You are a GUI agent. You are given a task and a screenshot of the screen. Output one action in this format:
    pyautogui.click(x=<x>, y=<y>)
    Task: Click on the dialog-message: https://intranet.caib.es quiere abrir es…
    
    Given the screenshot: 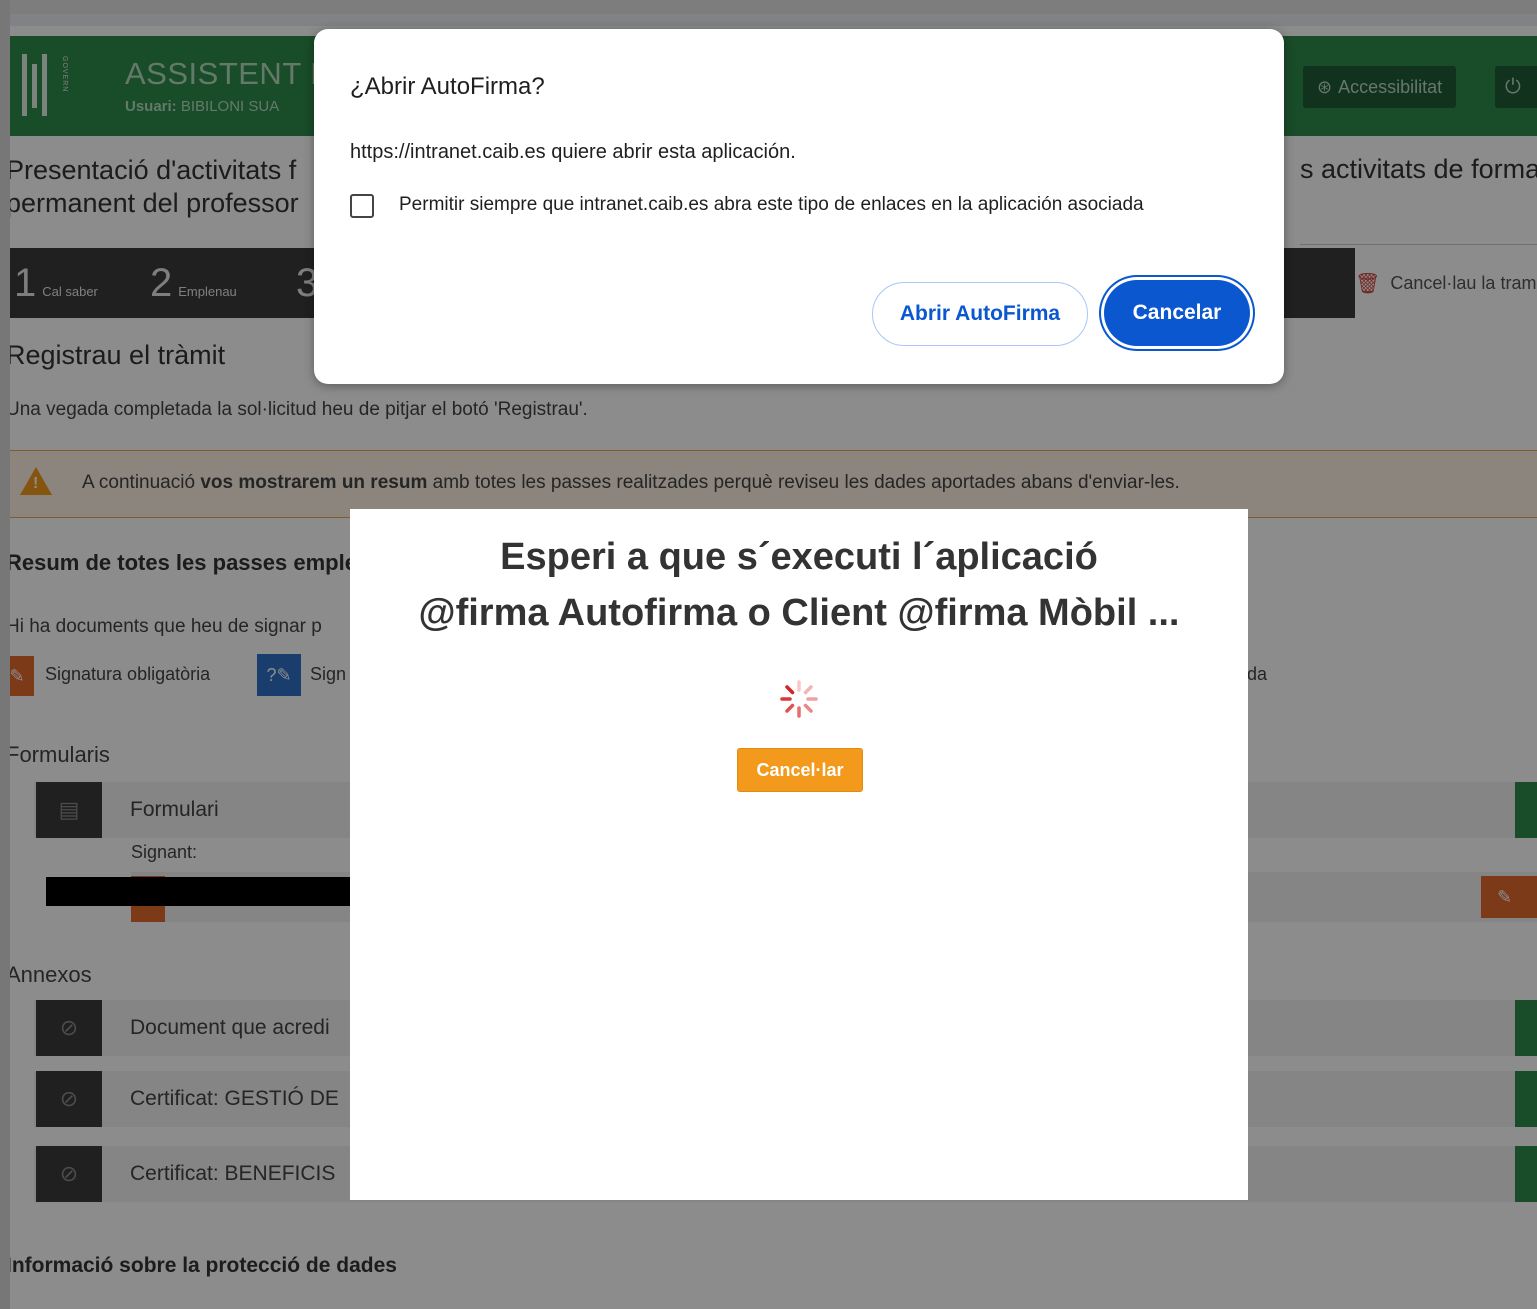 What is the action you would take?
    pyautogui.click(x=573, y=152)
    